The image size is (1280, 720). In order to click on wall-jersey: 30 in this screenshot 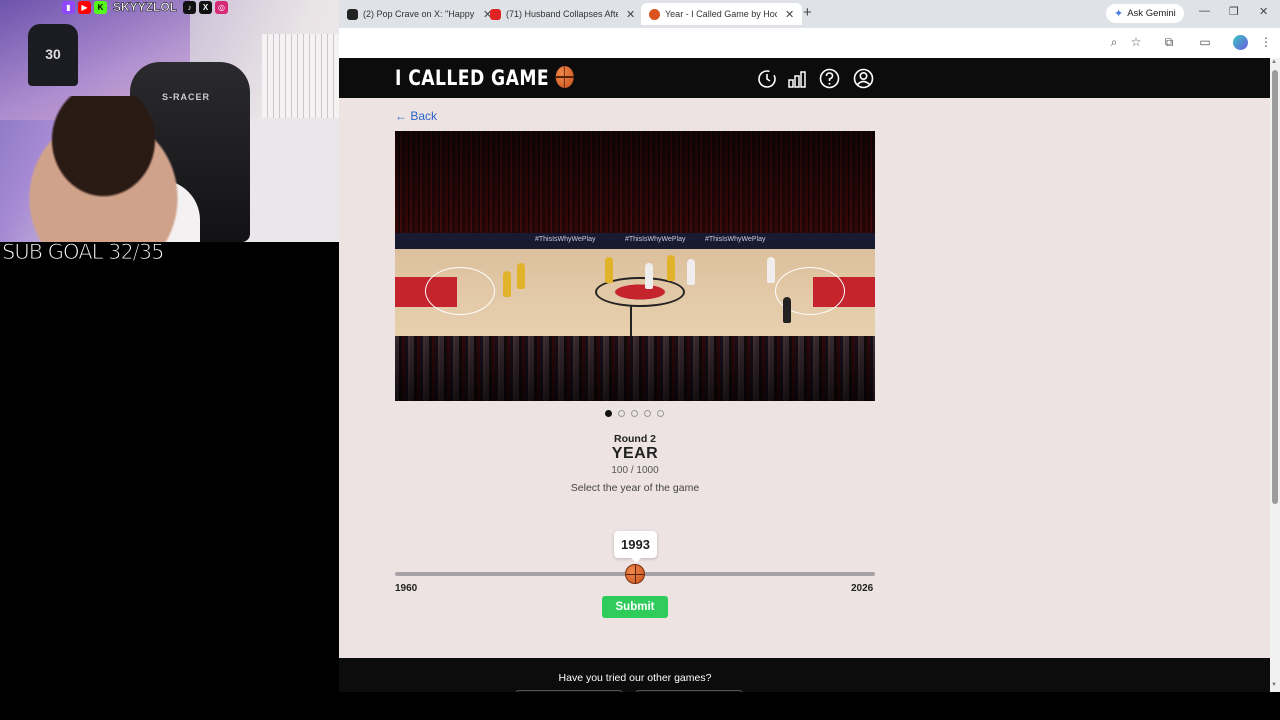, I will do `click(53, 55)`.